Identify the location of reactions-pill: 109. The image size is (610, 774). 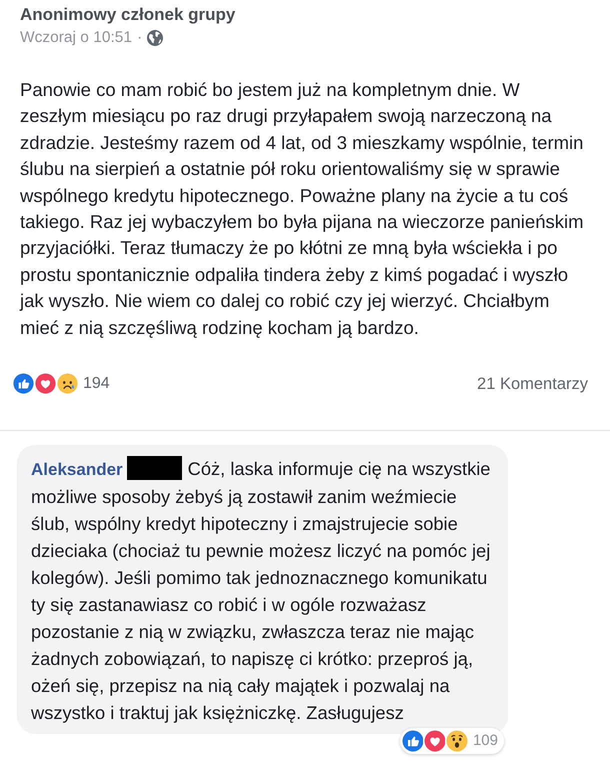
(452, 741).